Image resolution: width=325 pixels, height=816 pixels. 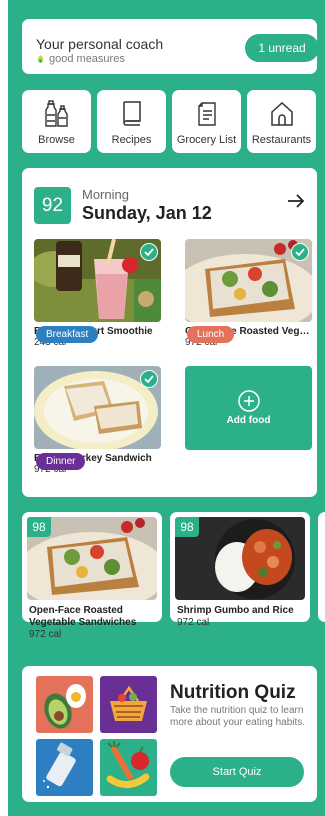 What do you see at coordinates (97, 420) in the screenshot?
I see `meal-tile-dinner: Dinner Brian's Turkey Sandwich 972 cal` at bounding box center [97, 420].